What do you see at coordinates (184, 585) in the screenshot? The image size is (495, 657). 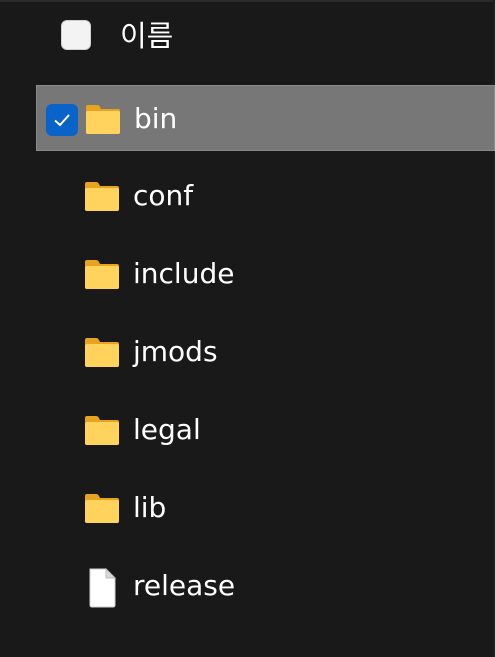 I see `item-name: release` at bounding box center [184, 585].